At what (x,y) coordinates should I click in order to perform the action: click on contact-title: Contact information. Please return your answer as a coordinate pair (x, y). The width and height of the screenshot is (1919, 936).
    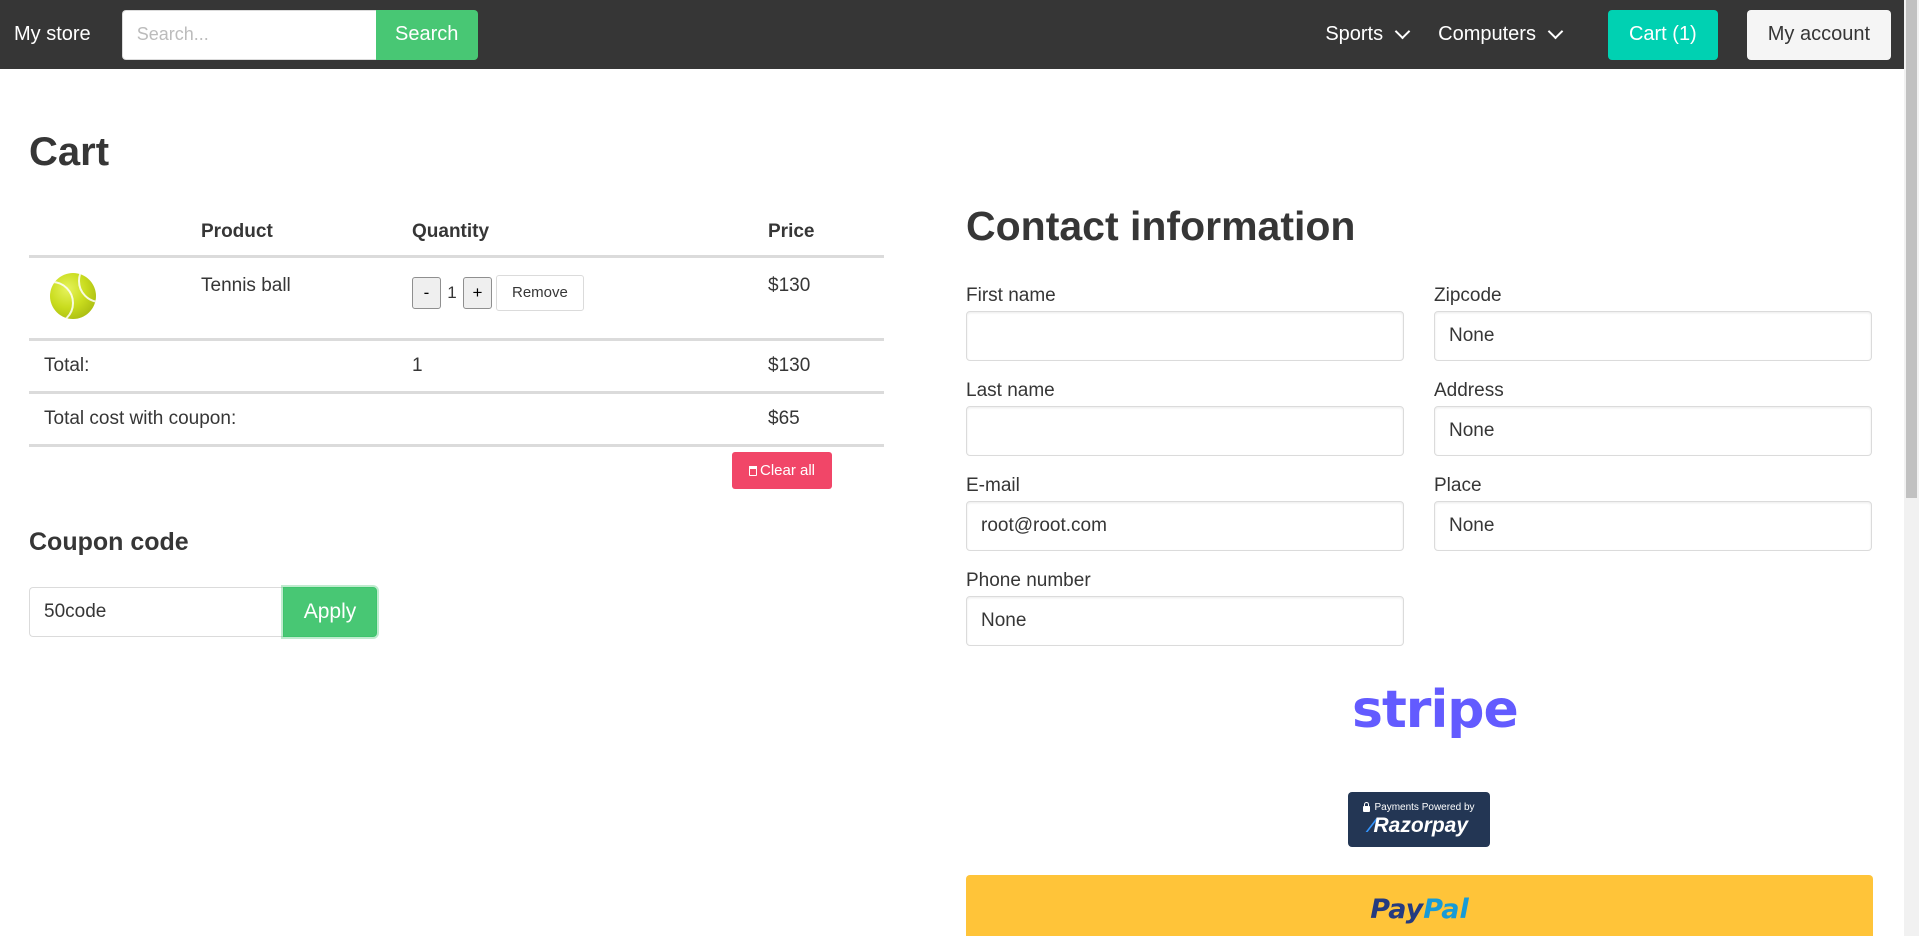
    Looking at the image, I should click on (1161, 226).